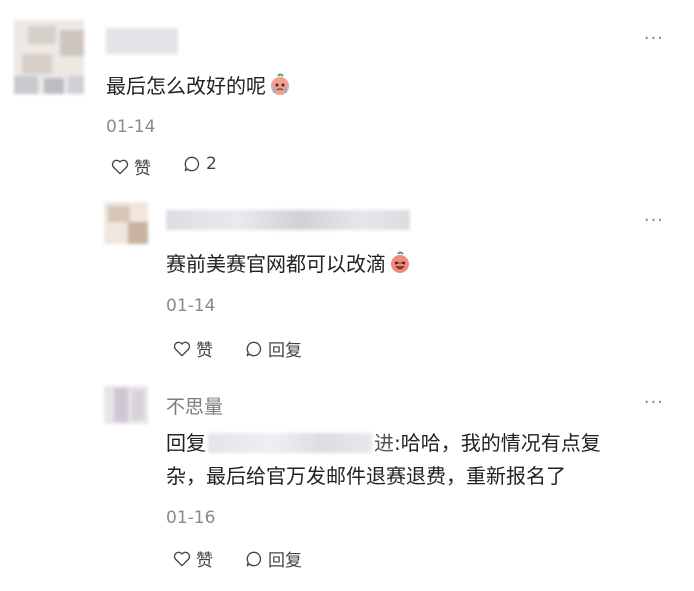  What do you see at coordinates (131, 127) in the screenshot?
I see `comment-date: 01-14` at bounding box center [131, 127].